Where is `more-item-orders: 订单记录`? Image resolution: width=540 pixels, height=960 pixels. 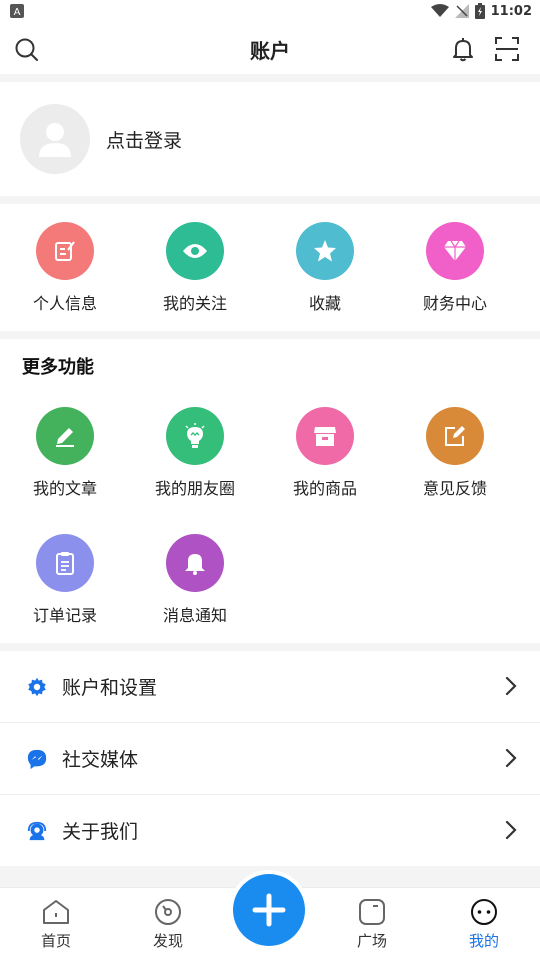
more-item-orders: 订单记录 is located at coordinates (65, 580).